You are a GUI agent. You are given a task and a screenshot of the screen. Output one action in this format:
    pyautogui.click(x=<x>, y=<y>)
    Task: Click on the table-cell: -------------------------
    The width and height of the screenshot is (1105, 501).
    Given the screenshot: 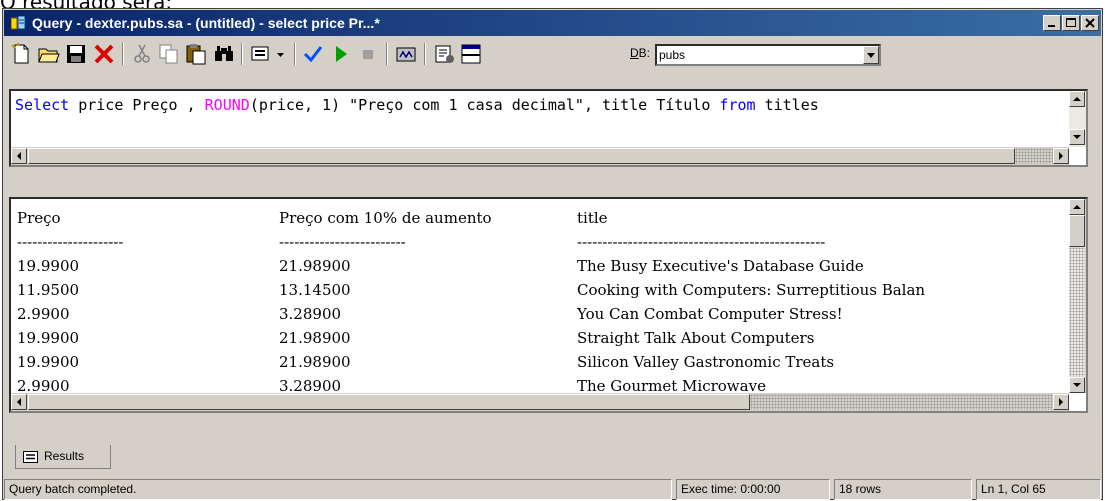 What is the action you would take?
    pyautogui.click(x=342, y=242)
    